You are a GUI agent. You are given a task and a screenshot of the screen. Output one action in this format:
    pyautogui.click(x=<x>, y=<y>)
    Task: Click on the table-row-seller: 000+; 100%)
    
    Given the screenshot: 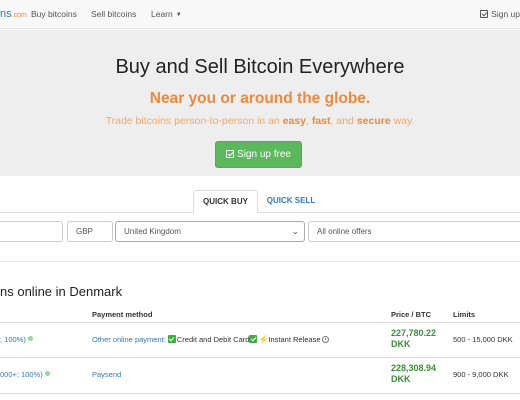 What is the action you would take?
    pyautogui.click(x=25, y=374)
    